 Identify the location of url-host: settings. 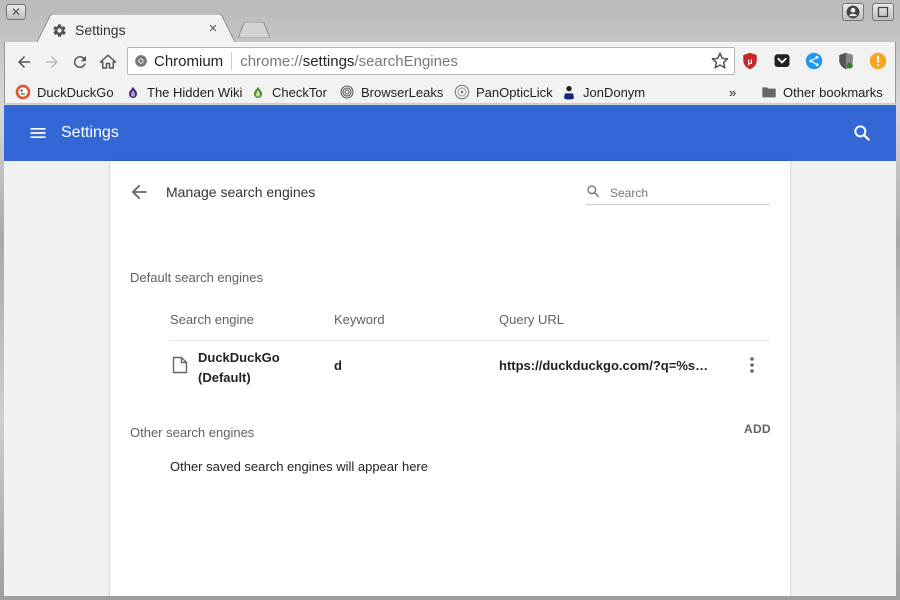
(328, 61).